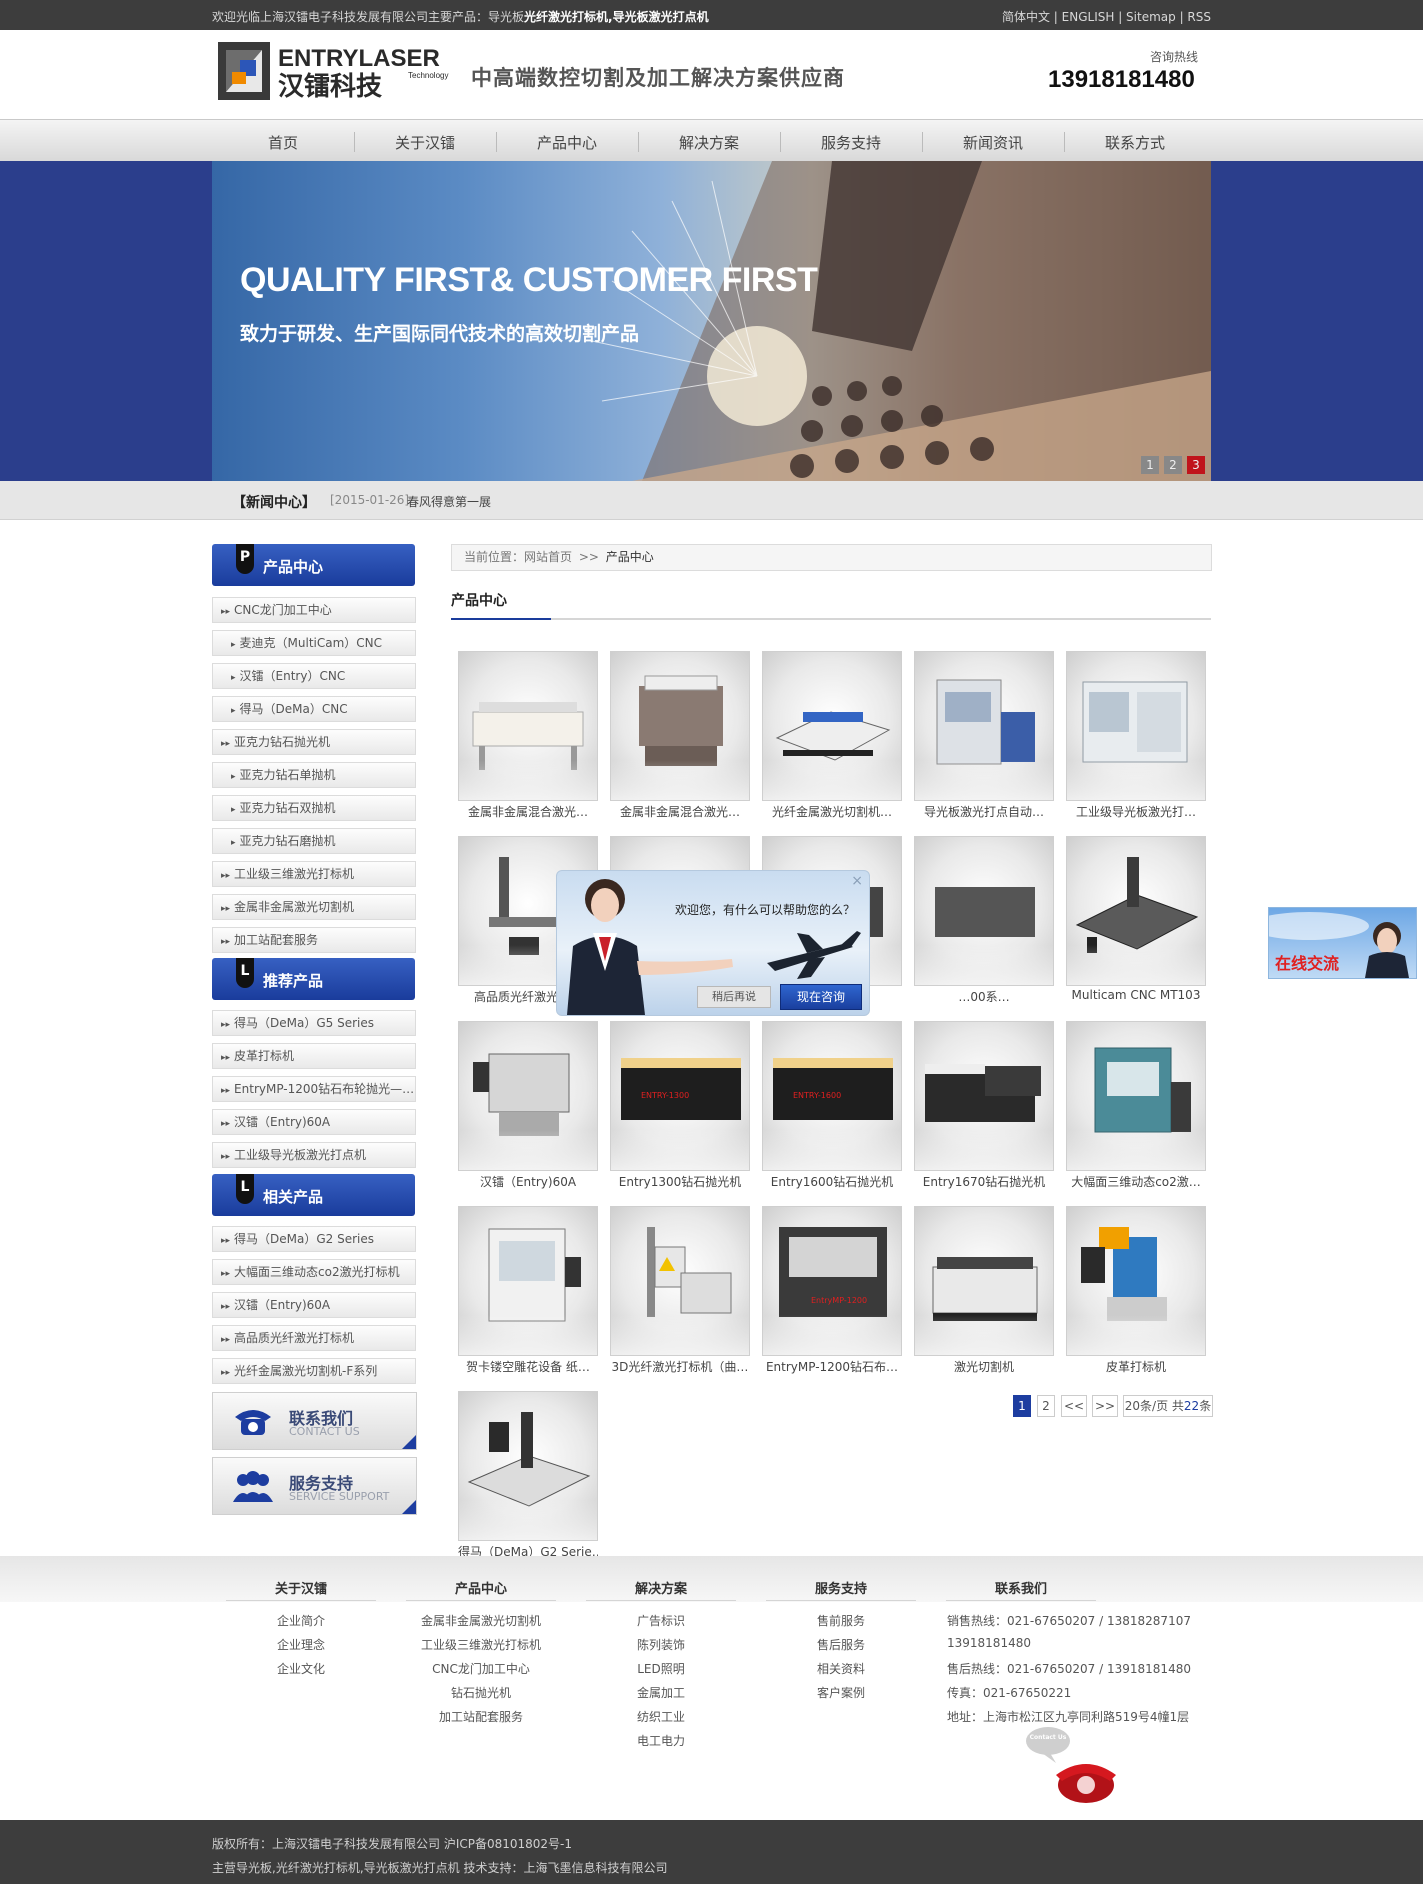 The width and height of the screenshot is (1423, 1884). I want to click on sidebar-link: ▸ 亚克力钻石单抛机, so click(314, 775).